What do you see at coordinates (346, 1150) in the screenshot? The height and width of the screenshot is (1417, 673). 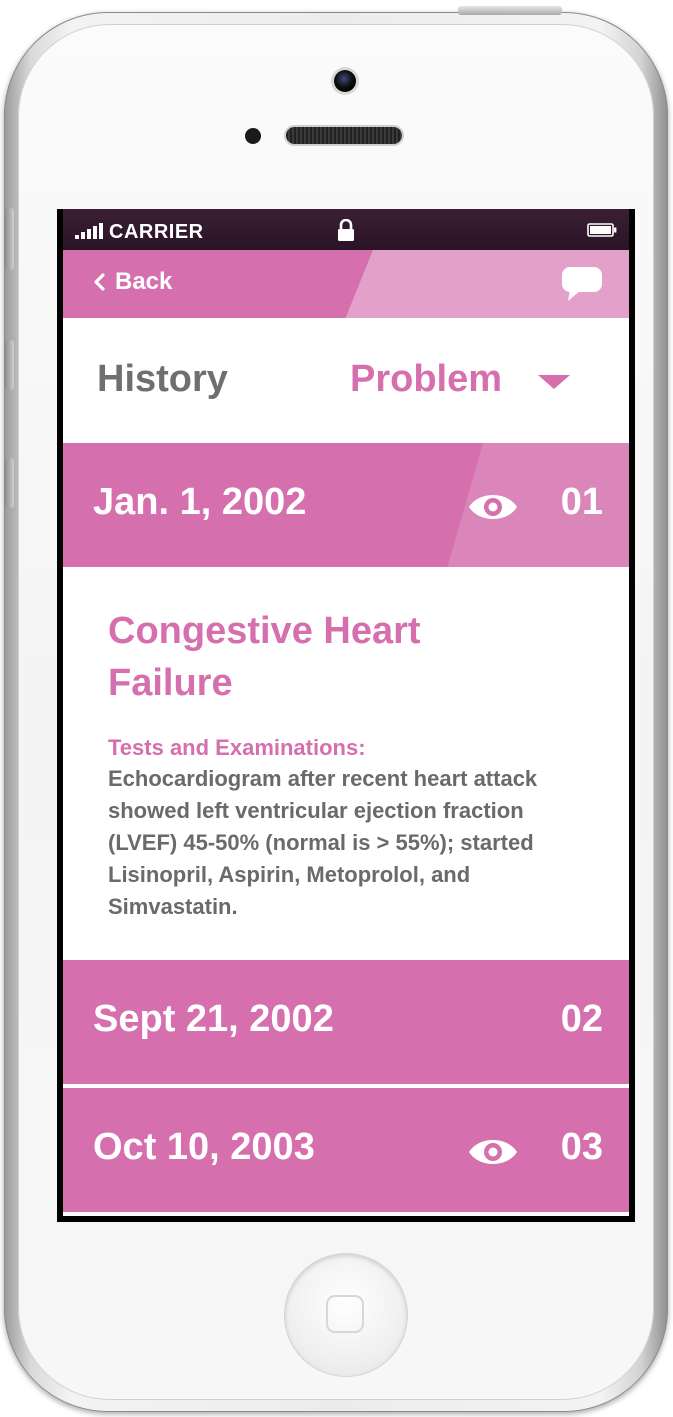 I see `history-entry-header-03: Oct 10, 2003 03` at bounding box center [346, 1150].